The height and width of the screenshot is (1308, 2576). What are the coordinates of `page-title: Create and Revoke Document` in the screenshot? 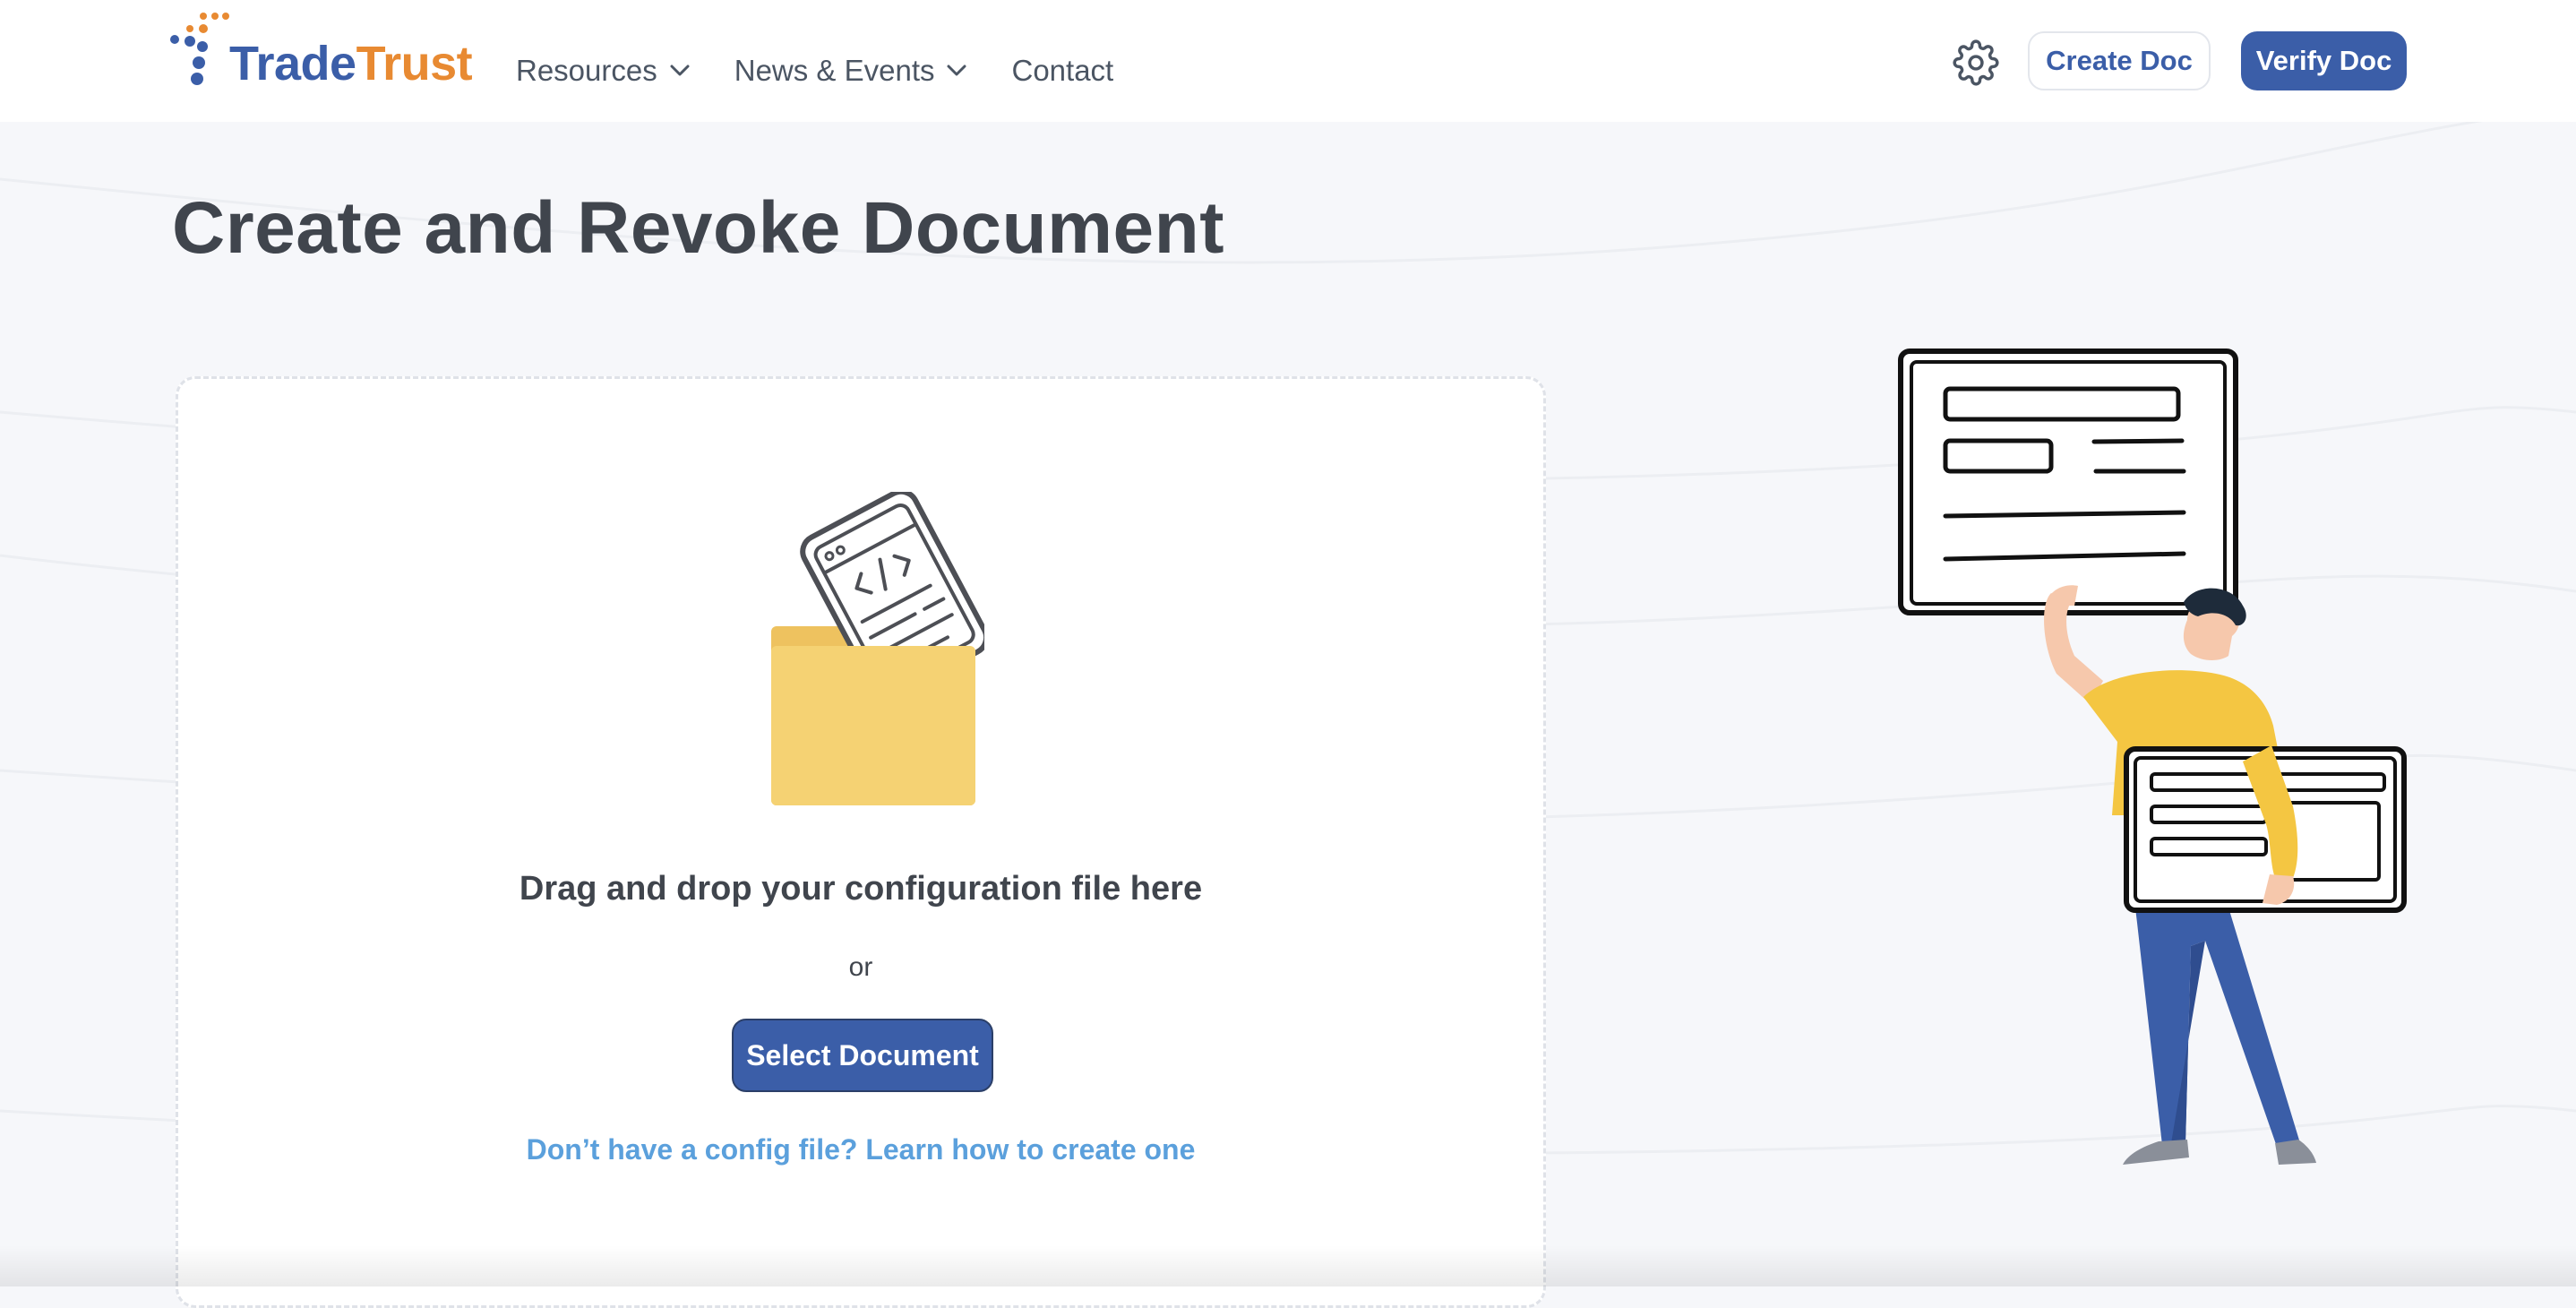 It's located at (698, 228).